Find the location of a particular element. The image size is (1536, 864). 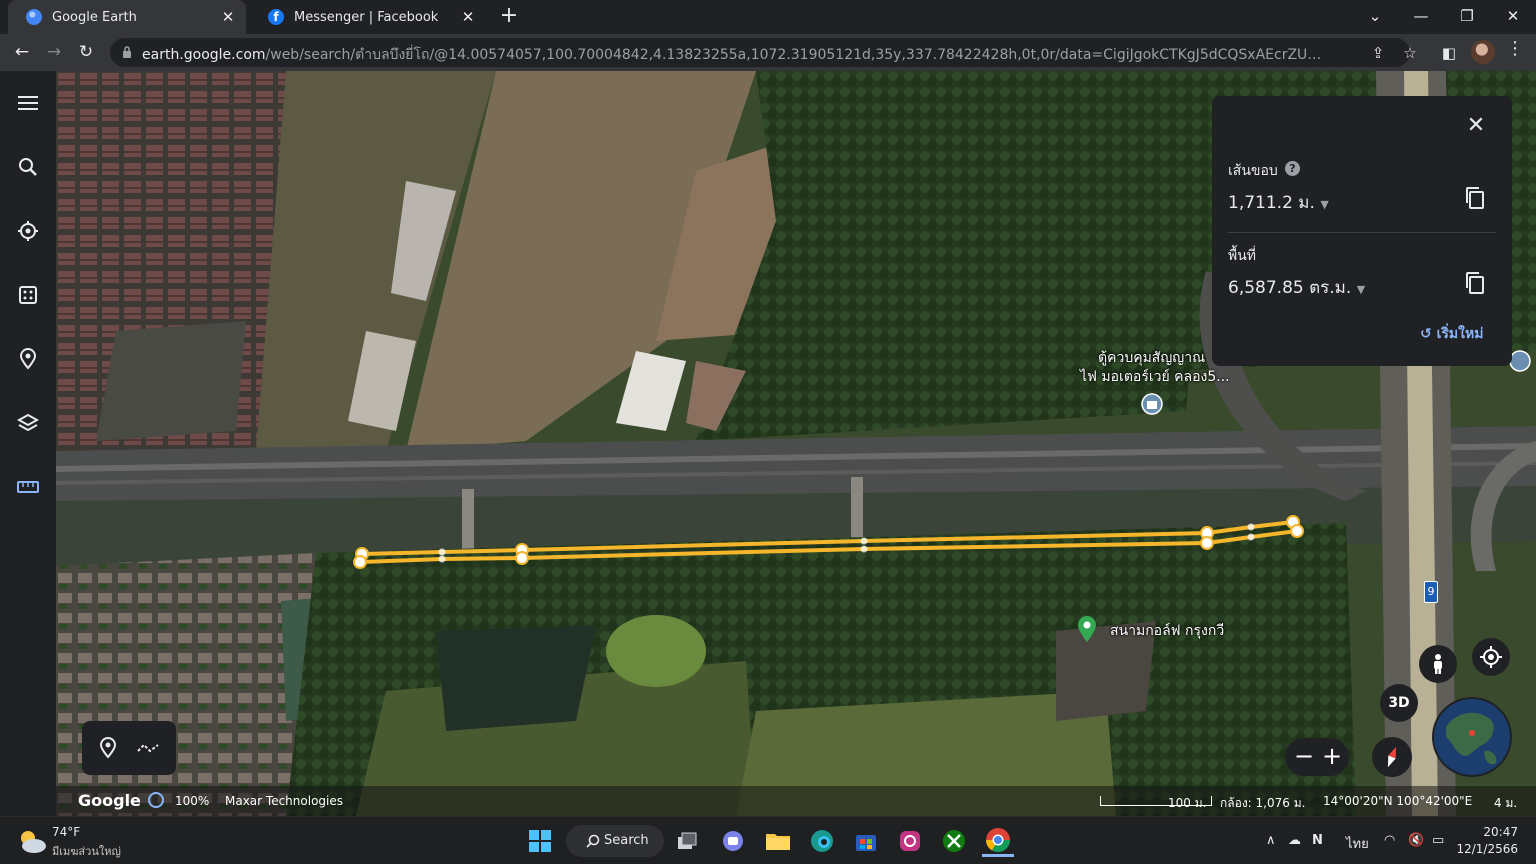

voyager-wheel-icon is located at coordinates (28, 231).